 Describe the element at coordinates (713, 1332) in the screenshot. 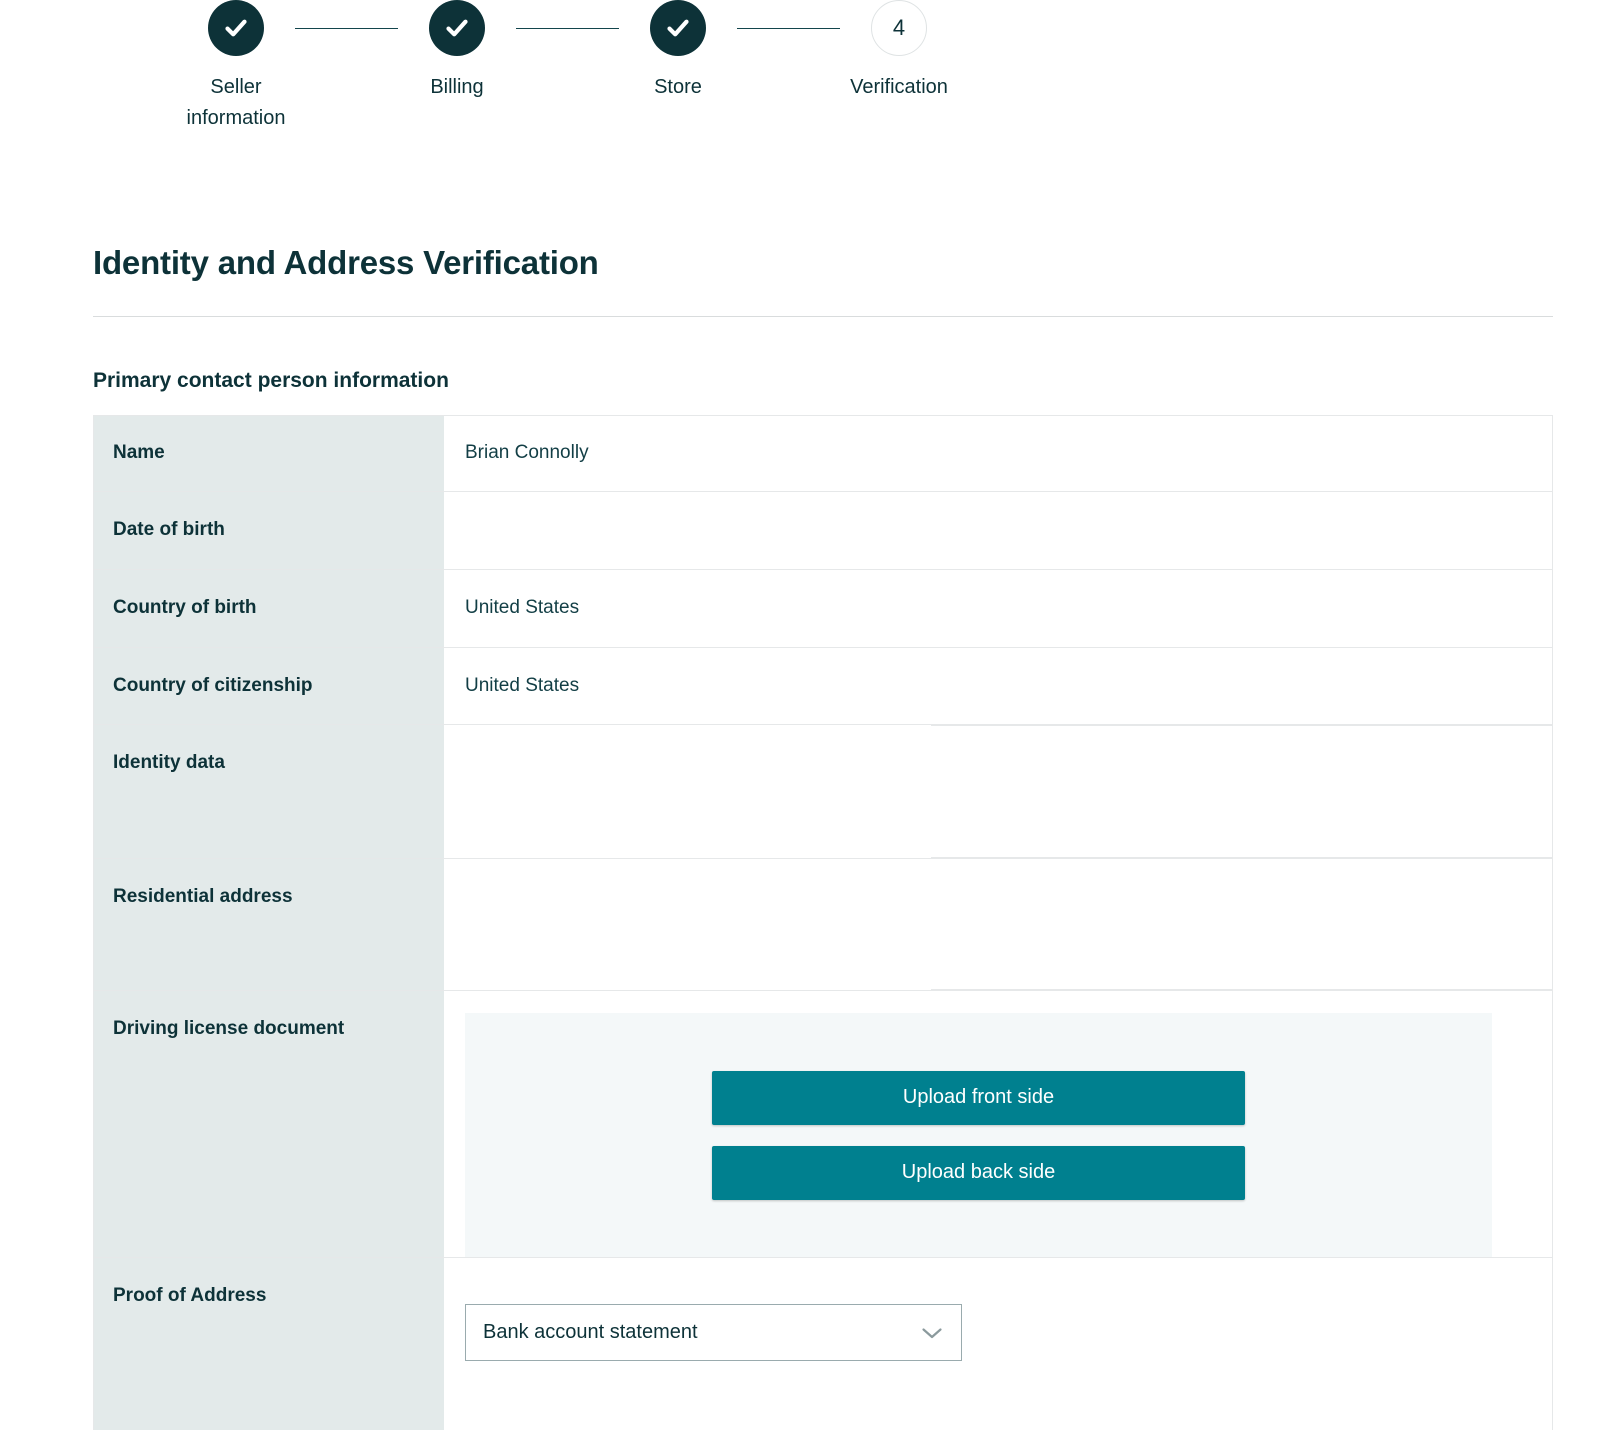

I see `proof-of-address-select: Bank account statement` at that location.